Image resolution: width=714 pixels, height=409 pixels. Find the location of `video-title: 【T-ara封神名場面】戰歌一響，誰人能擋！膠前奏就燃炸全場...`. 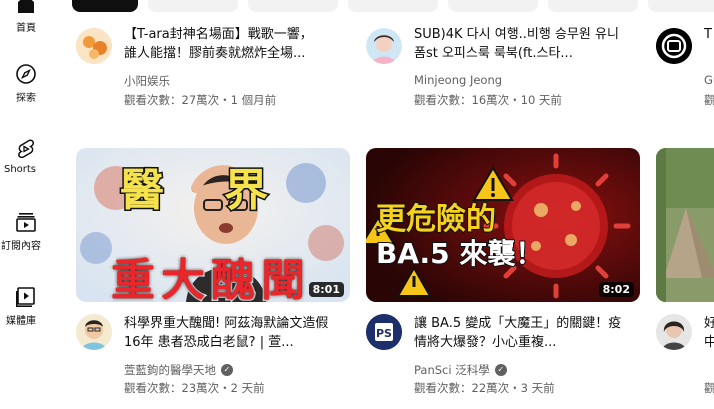

video-title: 【T-ara封神名場面】戰歌一響，誰人能擋！膠前奏就燃炸全場... is located at coordinates (224, 45).